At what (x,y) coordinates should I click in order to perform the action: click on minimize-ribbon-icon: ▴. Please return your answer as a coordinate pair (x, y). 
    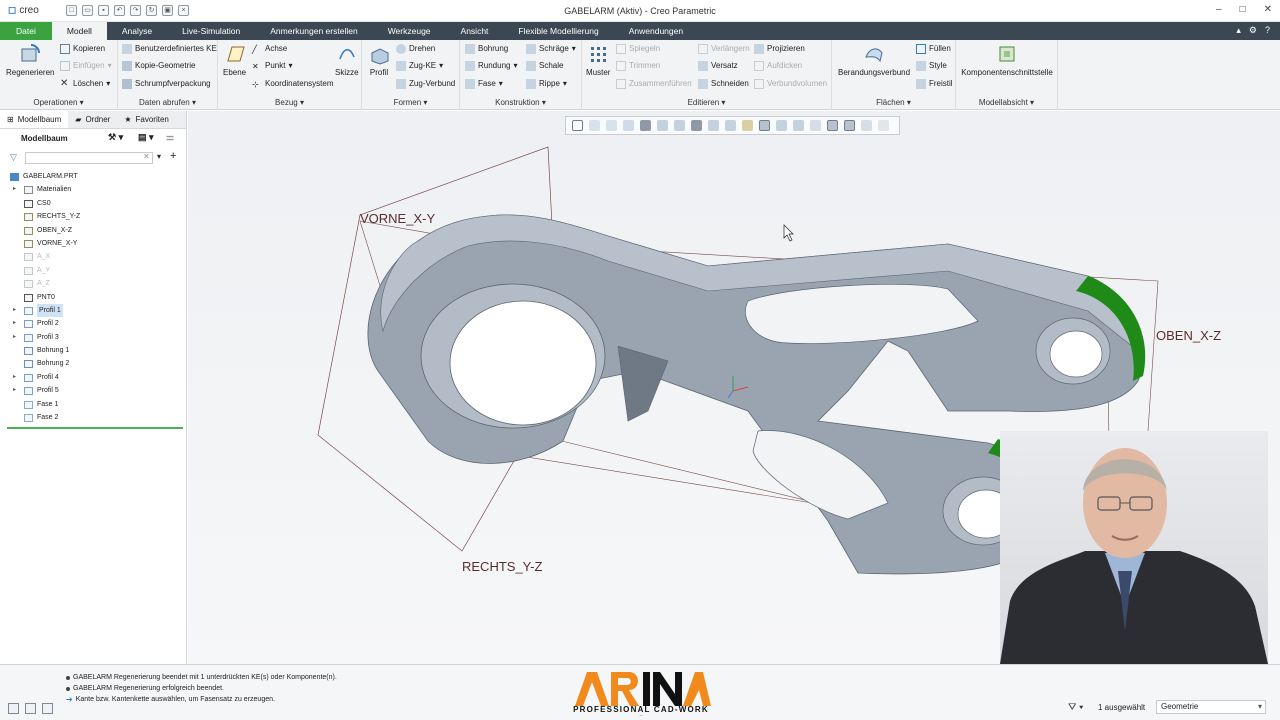
    Looking at the image, I should click on (1238, 30).